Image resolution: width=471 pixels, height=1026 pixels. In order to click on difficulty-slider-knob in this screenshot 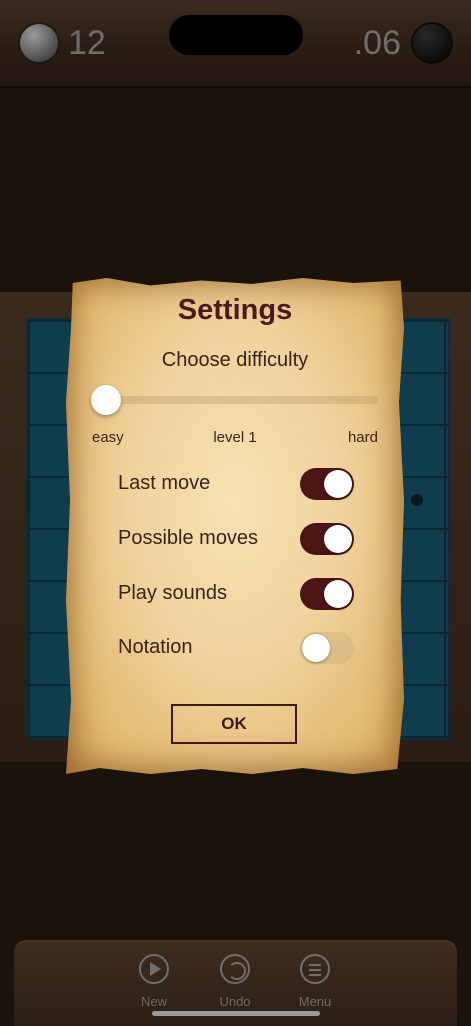, I will do `click(106, 400)`.